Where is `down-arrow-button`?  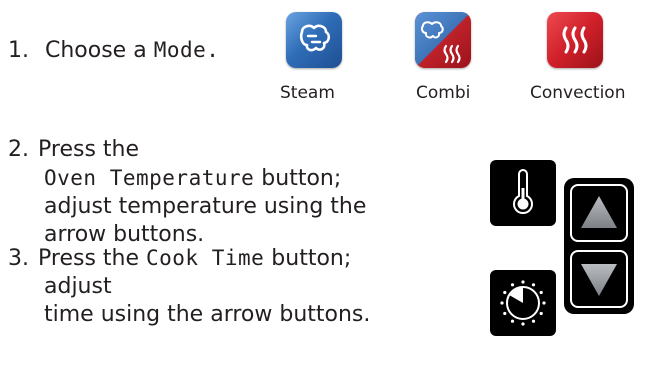 down-arrow-button is located at coordinates (599, 279).